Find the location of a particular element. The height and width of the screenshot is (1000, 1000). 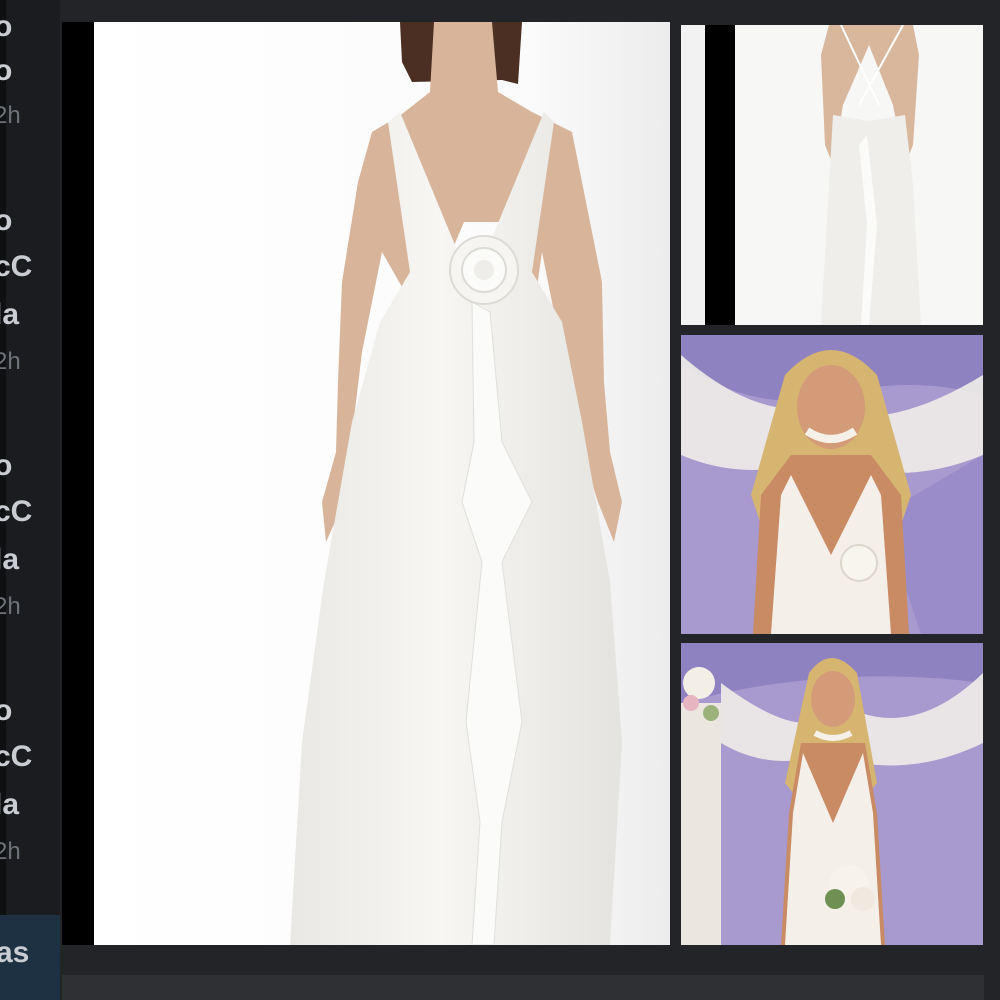

bride-photo-full is located at coordinates (832, 794).